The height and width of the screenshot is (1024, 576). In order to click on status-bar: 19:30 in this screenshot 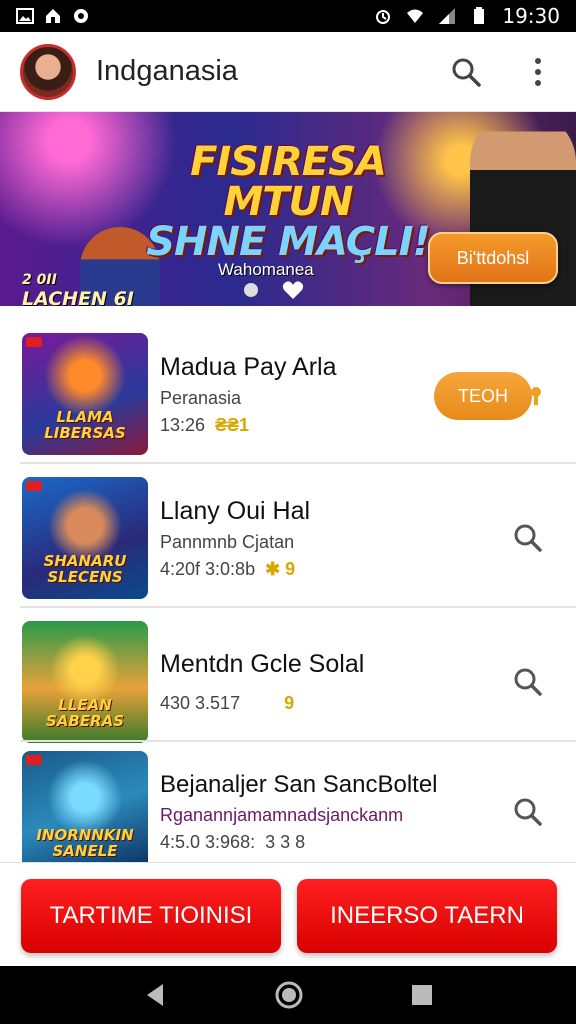, I will do `click(288, 16)`.